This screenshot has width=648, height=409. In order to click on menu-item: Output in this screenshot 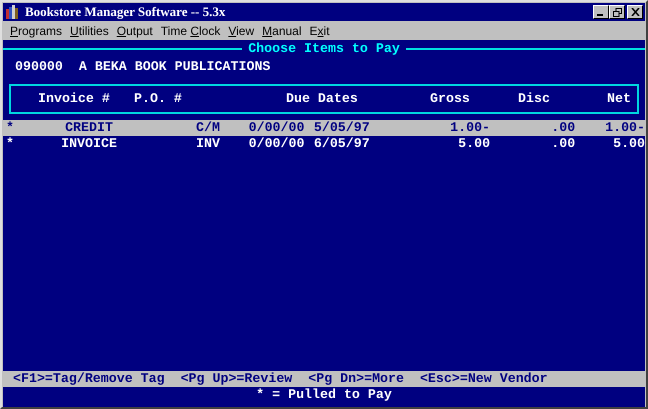, I will do `click(134, 31)`.